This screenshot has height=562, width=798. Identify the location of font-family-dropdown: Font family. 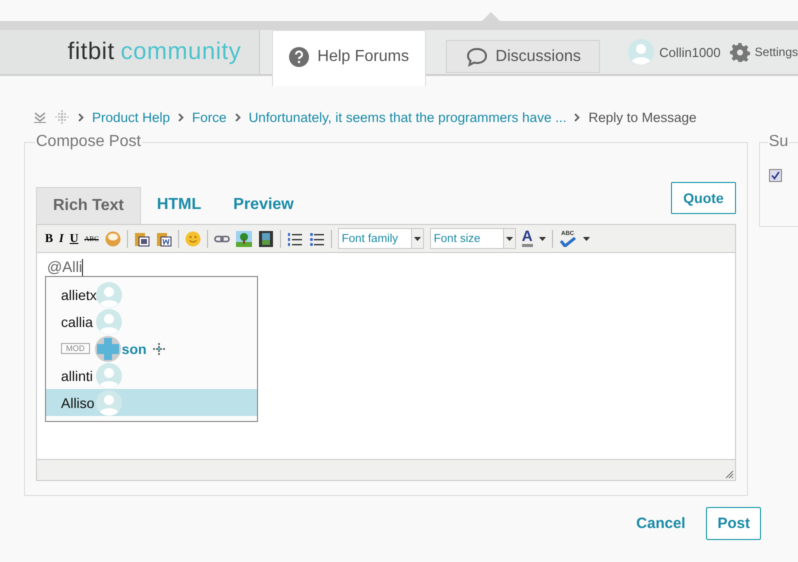
(381, 238).